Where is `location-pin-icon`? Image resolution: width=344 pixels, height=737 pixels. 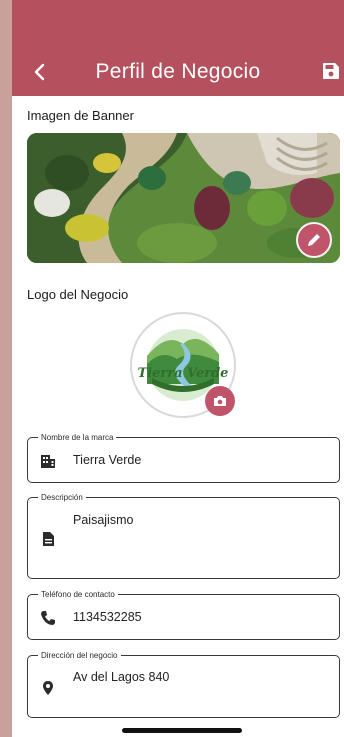 location-pin-icon is located at coordinates (48, 688).